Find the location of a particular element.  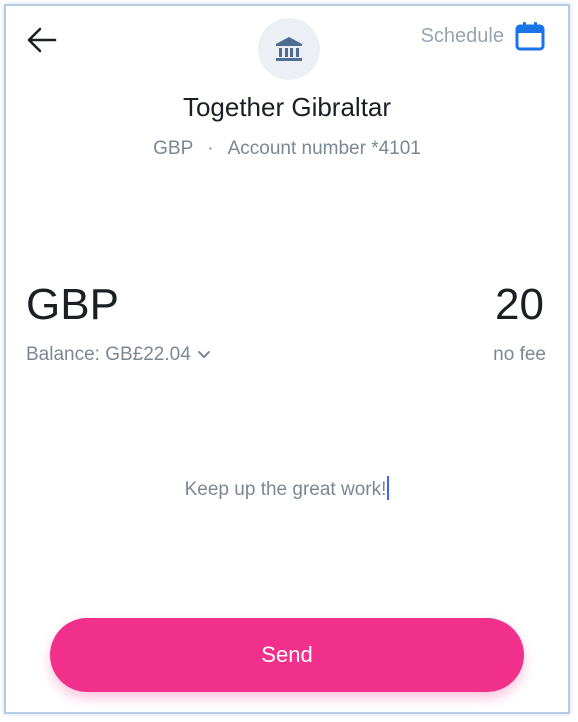

bank-icon is located at coordinates (289, 49).